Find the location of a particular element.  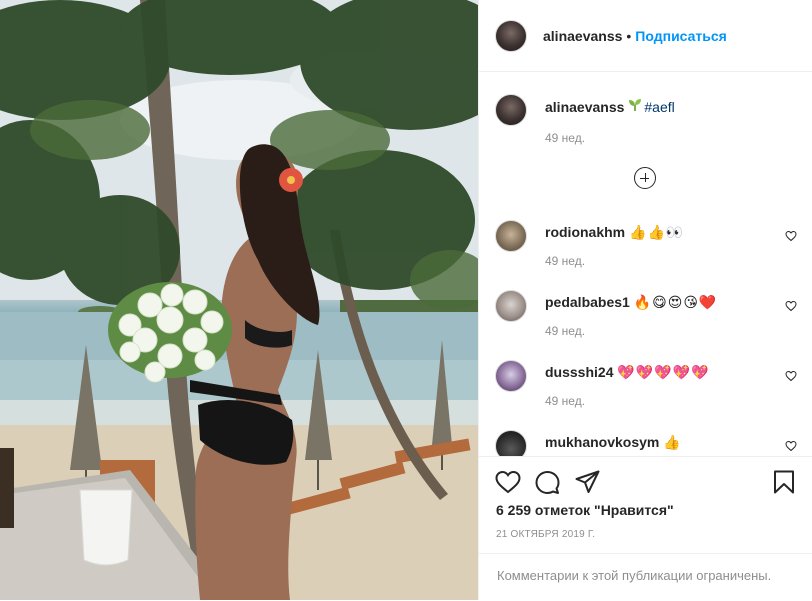

comment-emoji: 💖💖💖💖💖 is located at coordinates (663, 372).